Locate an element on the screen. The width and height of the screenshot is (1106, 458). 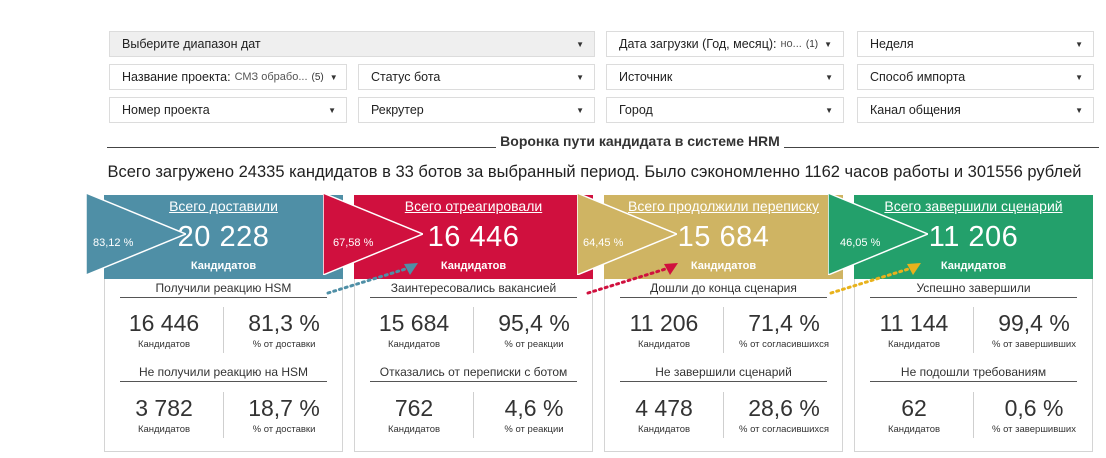
metric-count: 4 478 Кандидатов is located at coordinates (664, 415).